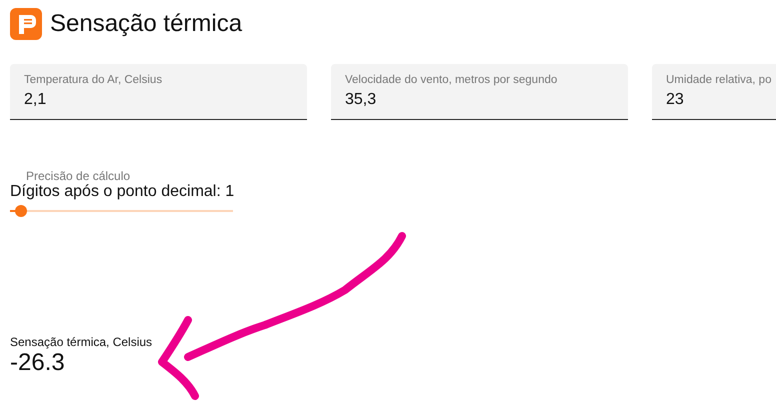 This screenshot has height=403, width=776. Describe the element at coordinates (36, 100) in the screenshot. I see `field-value: 2,1` at that location.